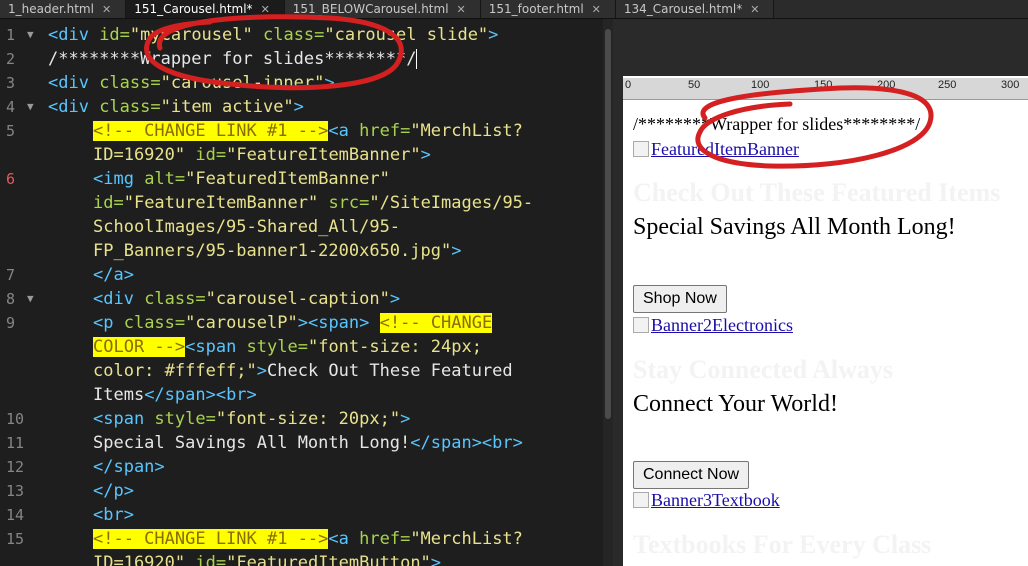  What do you see at coordinates (683, 9) in the screenshot?
I see `tab-label: 134_Carousel.html*` at bounding box center [683, 9].